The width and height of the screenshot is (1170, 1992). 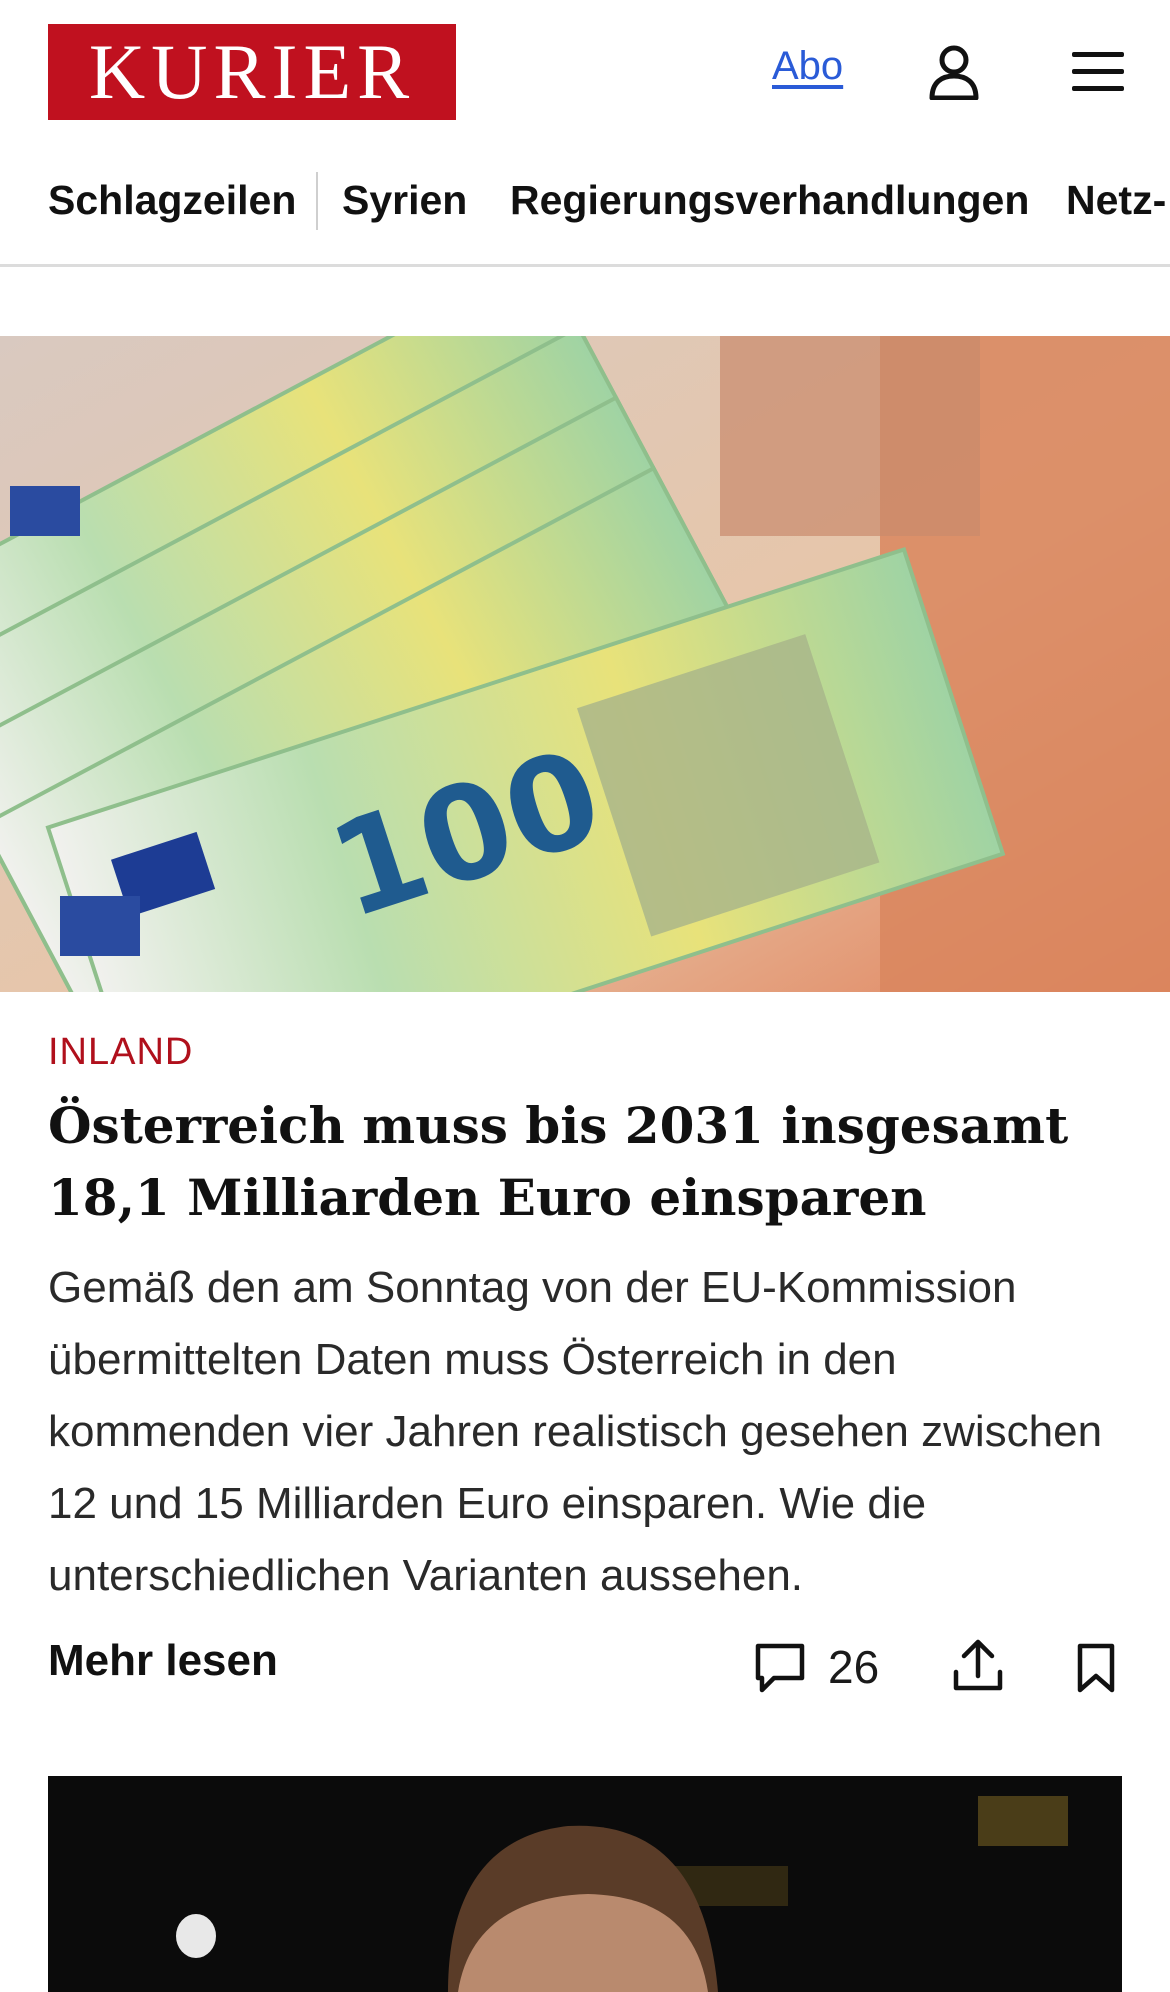 I want to click on bookmark-icon, so click(x=1096, y=1668).